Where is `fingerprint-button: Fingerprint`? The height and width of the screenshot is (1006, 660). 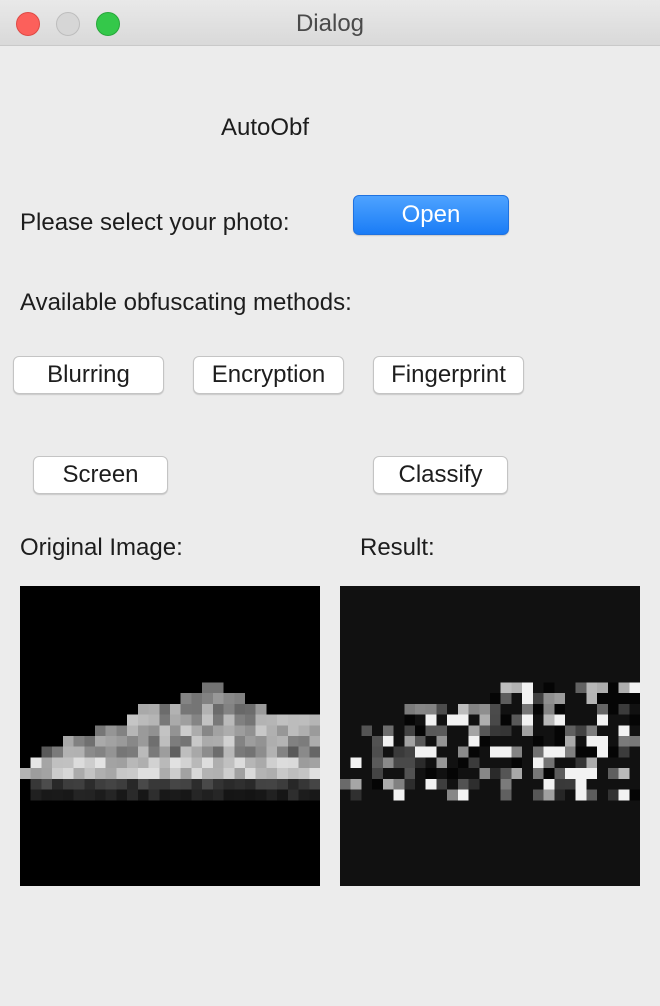 fingerprint-button: Fingerprint is located at coordinates (448, 375).